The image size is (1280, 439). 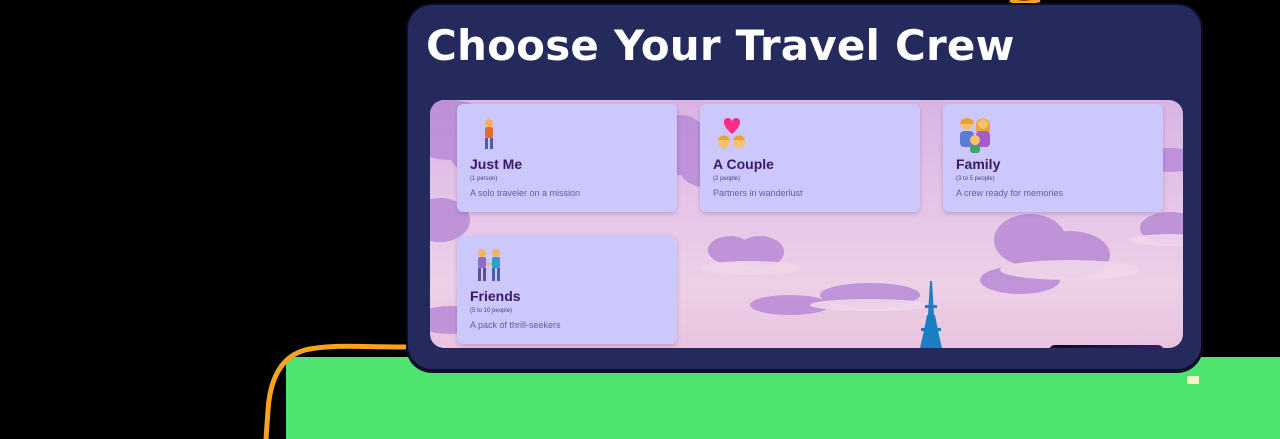 I want to click on option-description: Partners in wanderlust, so click(x=758, y=193).